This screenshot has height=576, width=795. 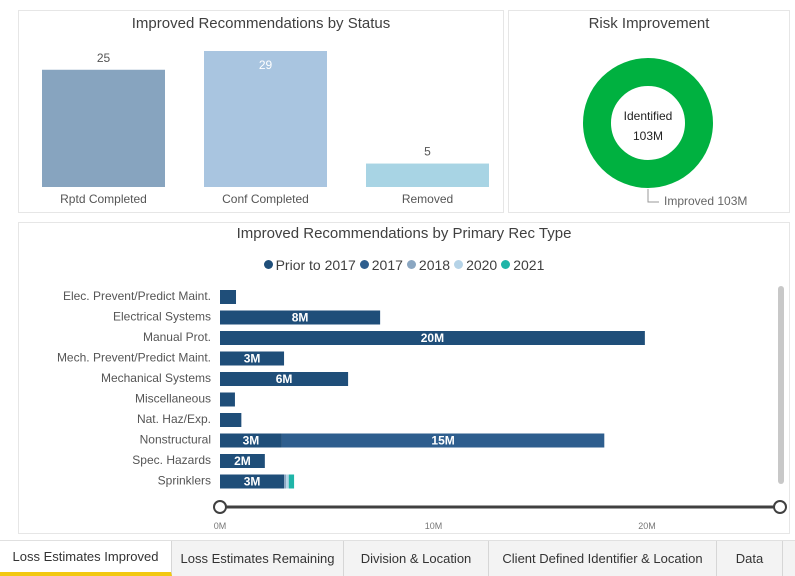 What do you see at coordinates (427, 199) in the screenshot?
I see `status-category-label: Removed` at bounding box center [427, 199].